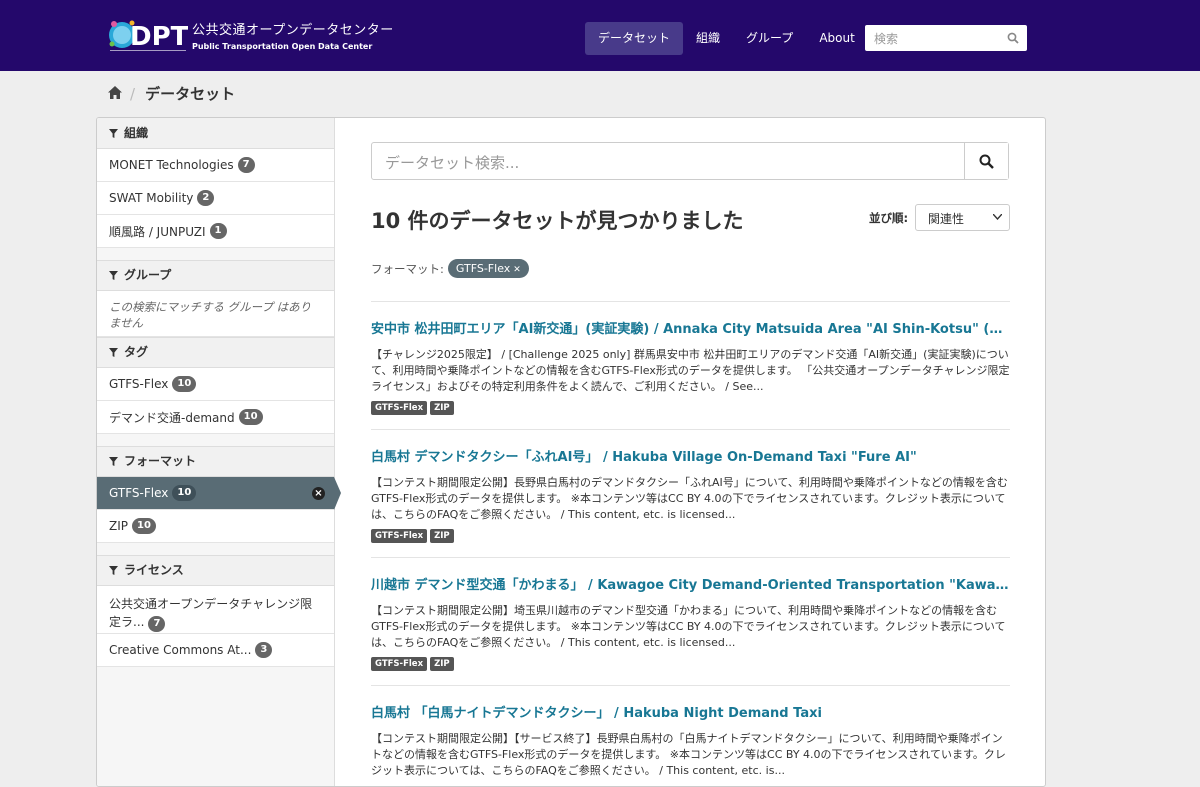 This screenshot has width=1200, height=787. What do you see at coordinates (946, 38) in the screenshot?
I see `site-search-input: 検索` at bounding box center [946, 38].